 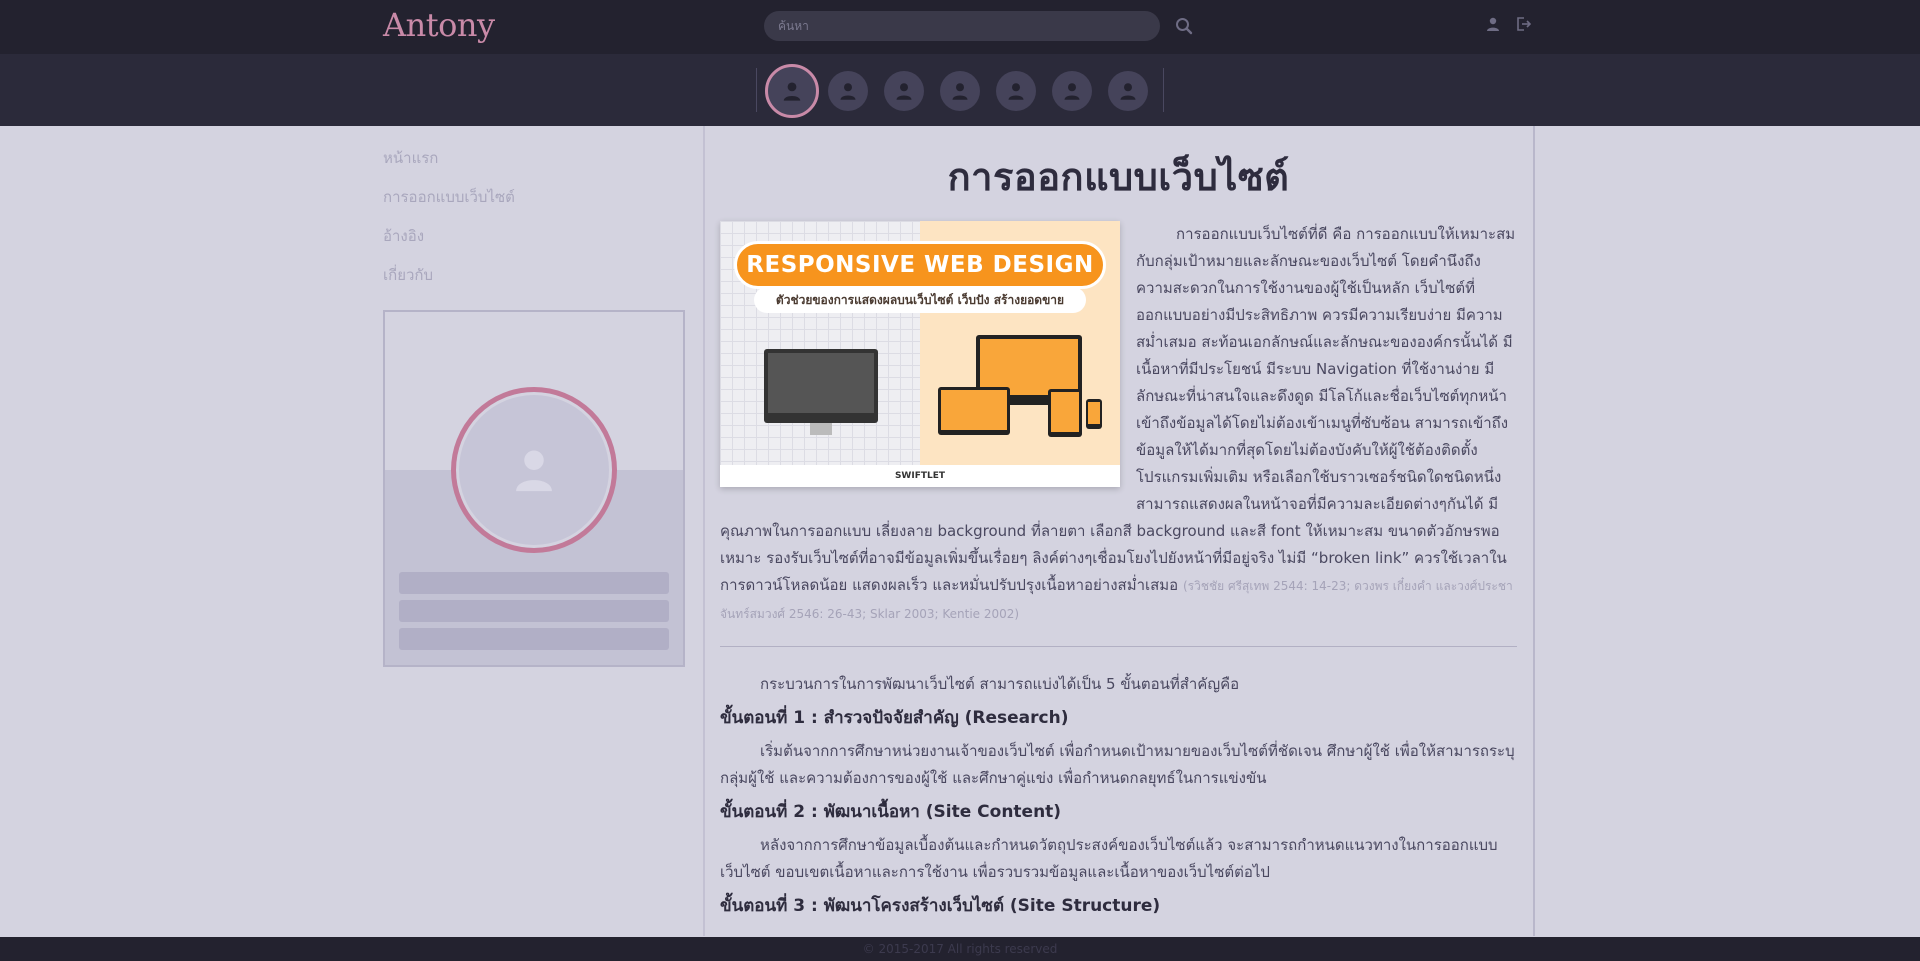 What do you see at coordinates (920, 476) in the screenshot?
I see `hero-footer-logo: SWIFTLET` at bounding box center [920, 476].